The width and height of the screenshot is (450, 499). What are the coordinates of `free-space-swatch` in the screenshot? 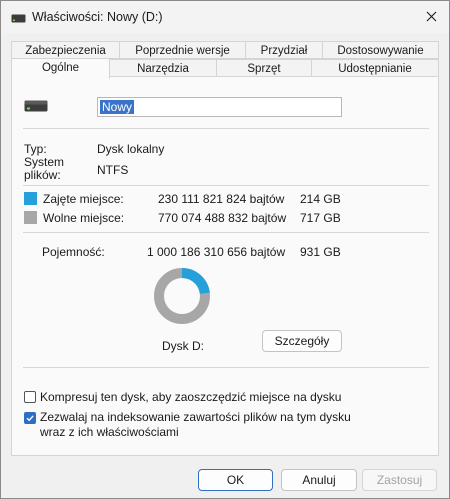 It's located at (30, 217).